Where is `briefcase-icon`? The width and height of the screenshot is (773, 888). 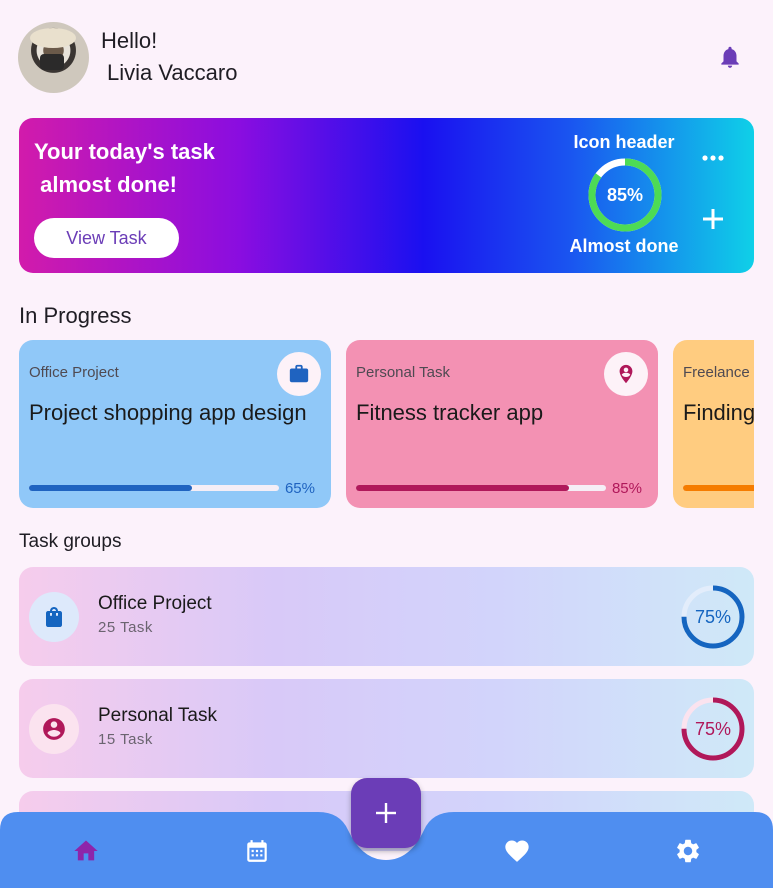 briefcase-icon is located at coordinates (299, 374).